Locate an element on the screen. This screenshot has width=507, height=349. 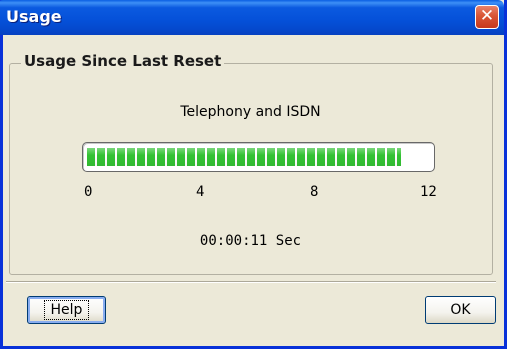
help-button: Help is located at coordinates (66, 310).